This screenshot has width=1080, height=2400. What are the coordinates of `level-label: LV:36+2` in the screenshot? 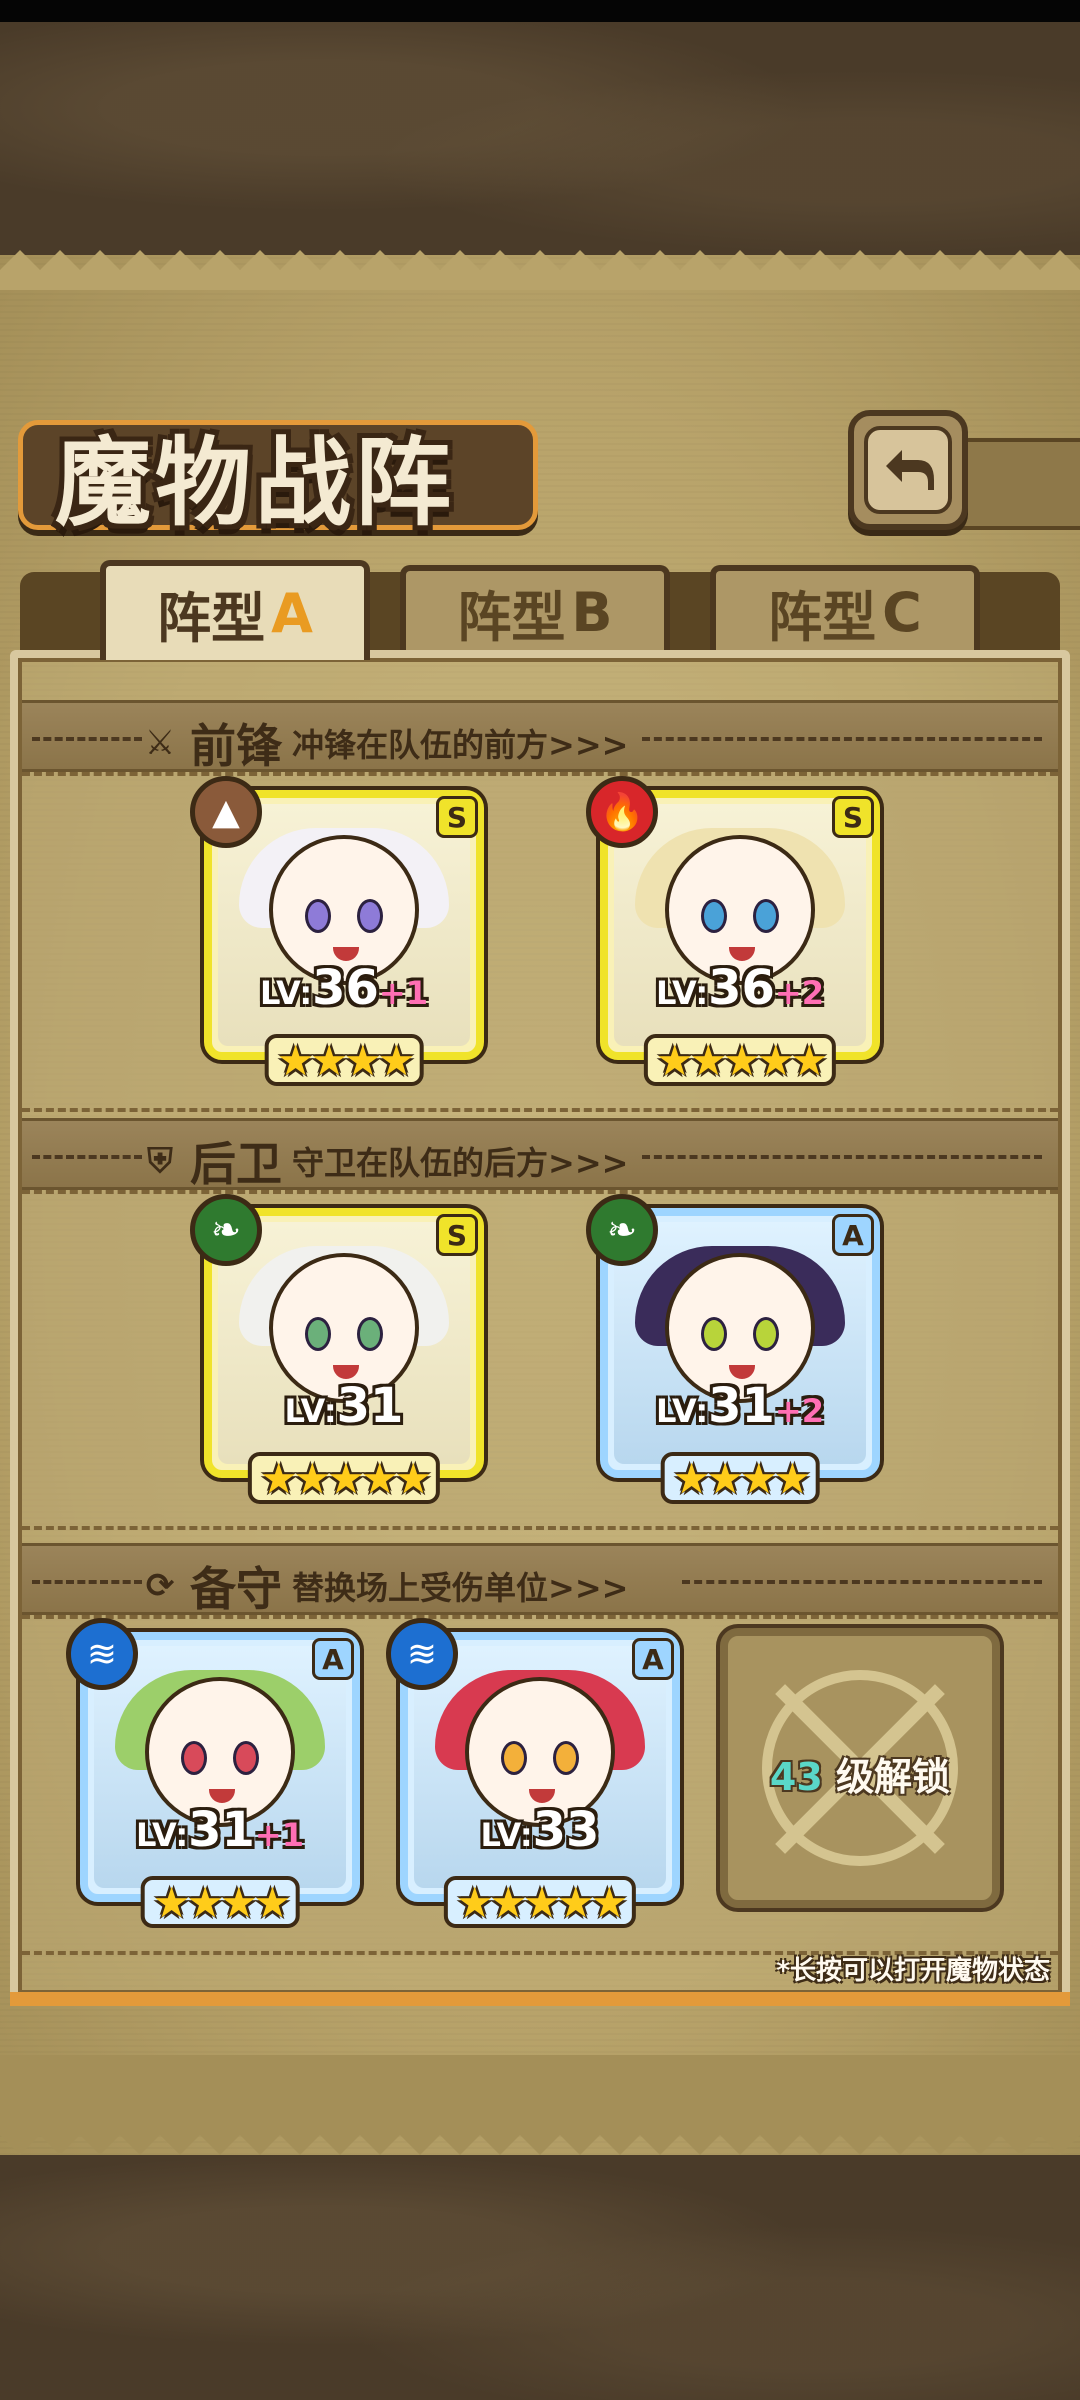 It's located at (740, 988).